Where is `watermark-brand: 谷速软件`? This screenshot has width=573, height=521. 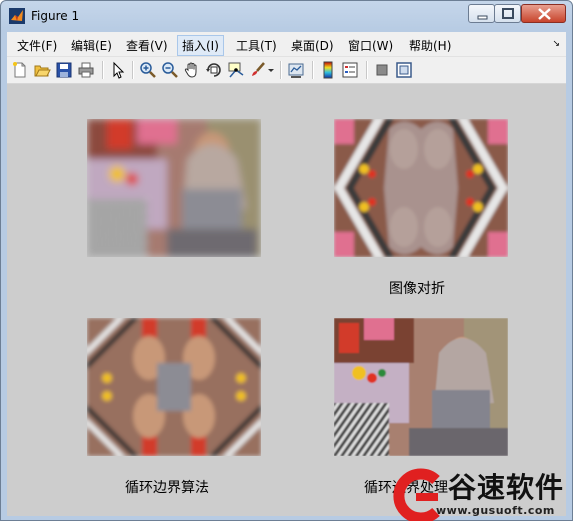 watermark-brand: 谷速软件 is located at coordinates (506, 487).